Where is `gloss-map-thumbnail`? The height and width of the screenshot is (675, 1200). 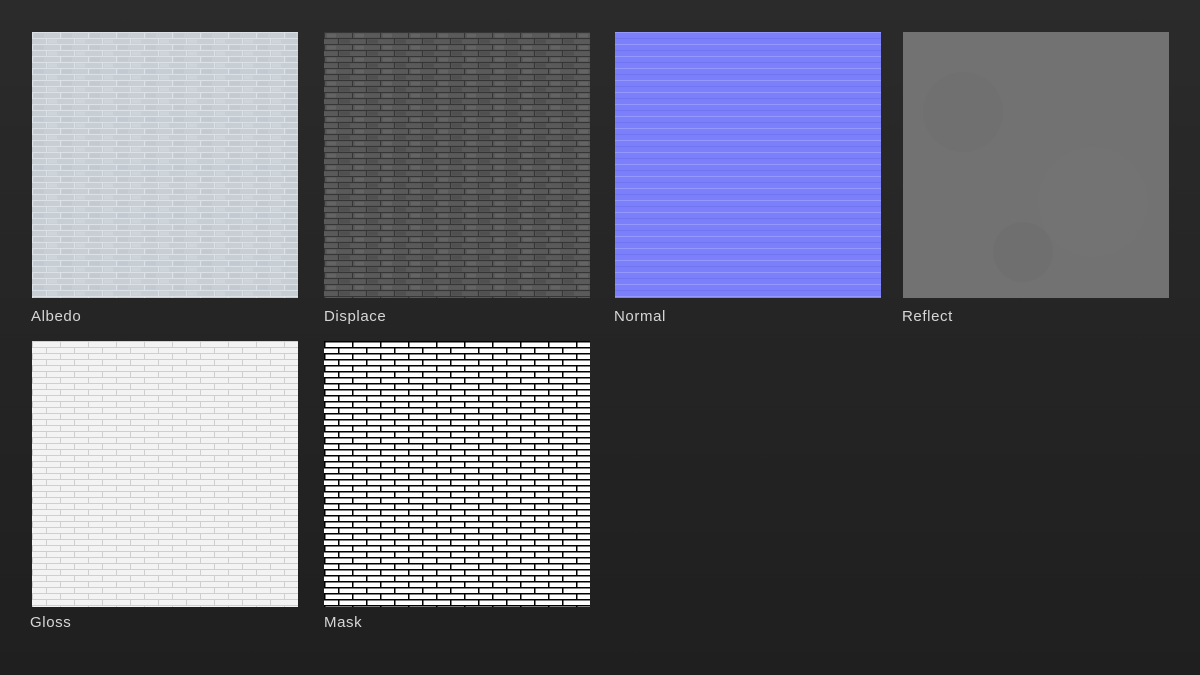
gloss-map-thumbnail is located at coordinates (165, 474).